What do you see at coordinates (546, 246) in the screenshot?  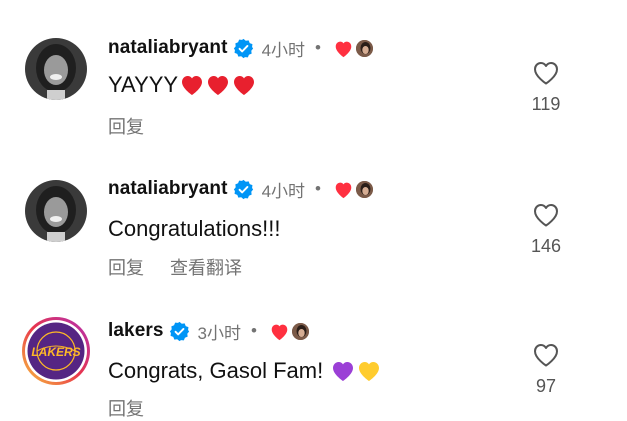 I see `like-count: 146` at bounding box center [546, 246].